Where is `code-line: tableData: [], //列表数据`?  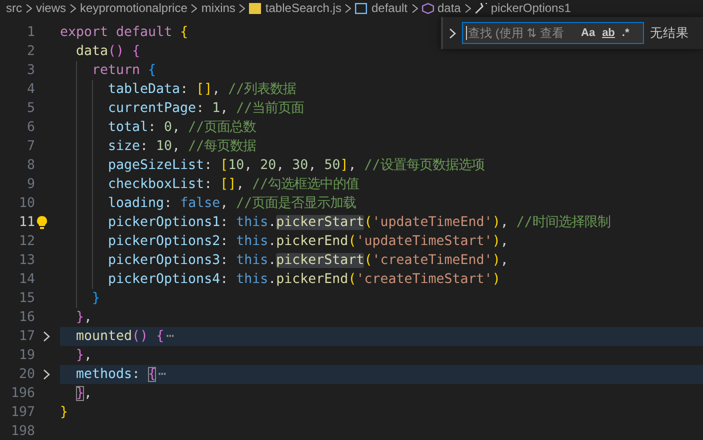 code-line: tableData: [], //列表数据 is located at coordinates (202, 90).